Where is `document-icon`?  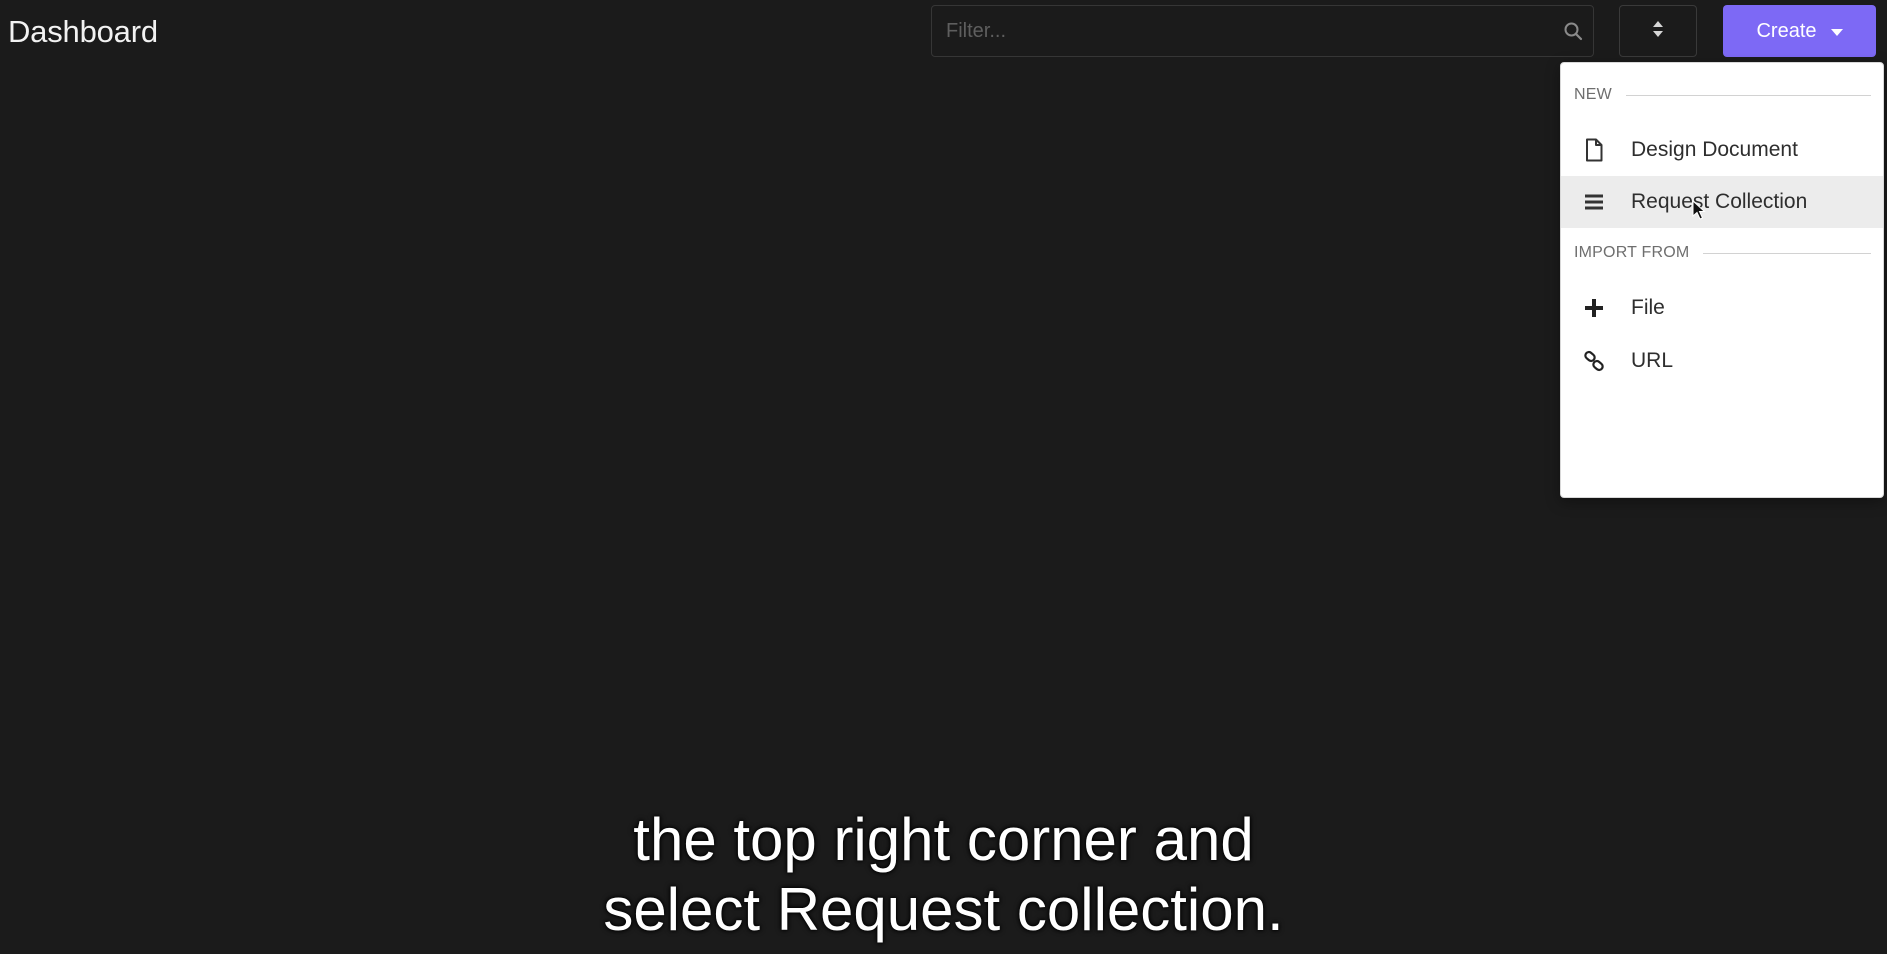
document-icon is located at coordinates (1594, 150).